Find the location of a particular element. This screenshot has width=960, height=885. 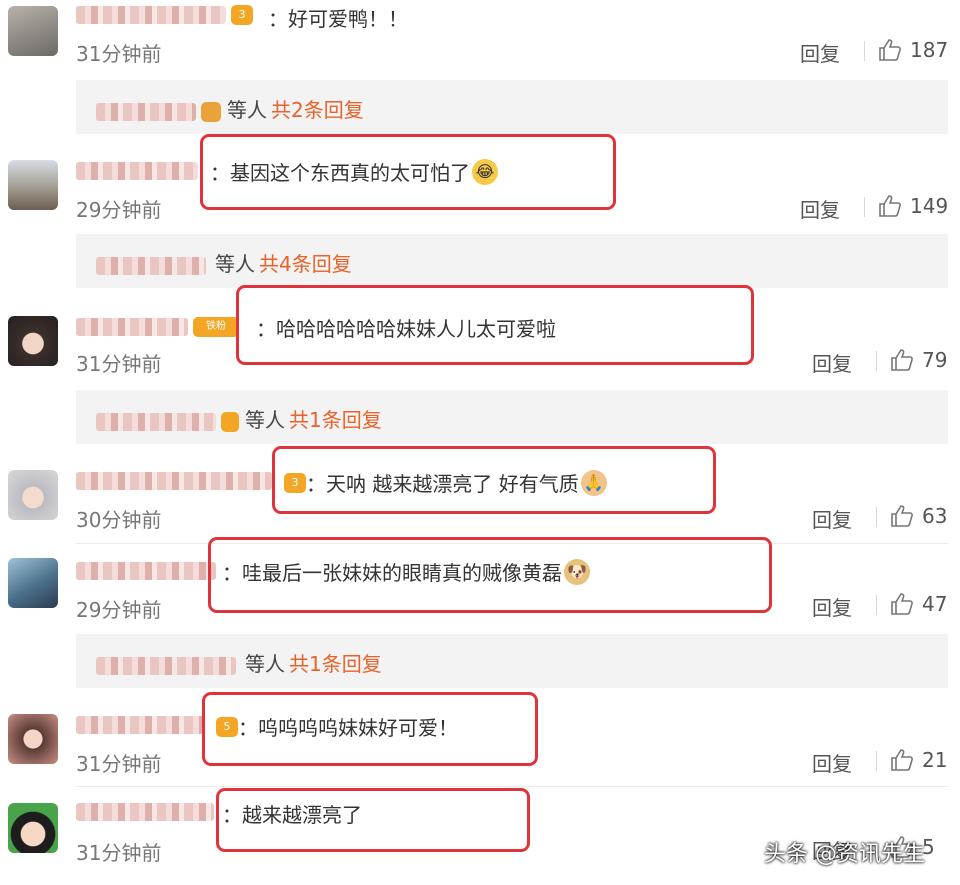

like-button: 79 is located at coordinates (918, 360).